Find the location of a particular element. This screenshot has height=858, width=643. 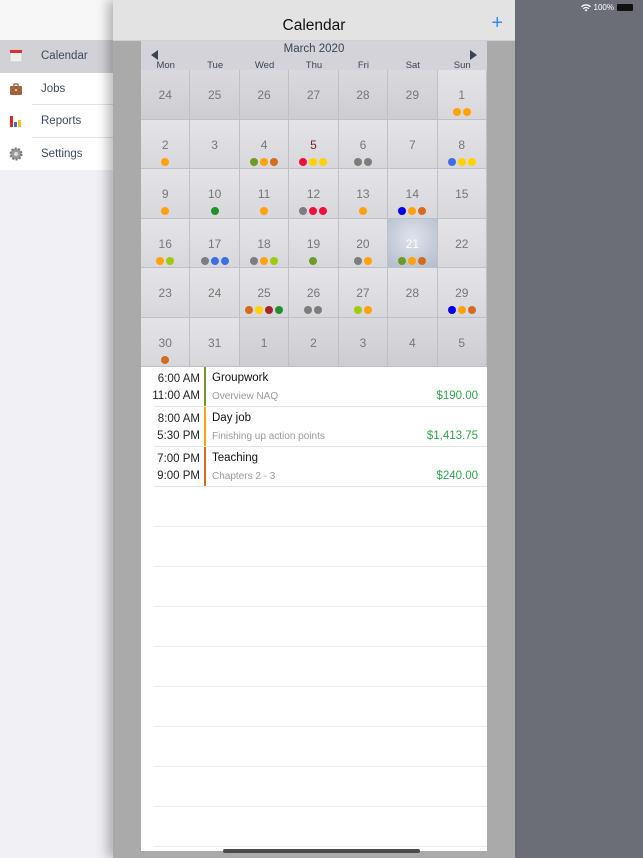

day-cell: 30 is located at coordinates (166, 342).